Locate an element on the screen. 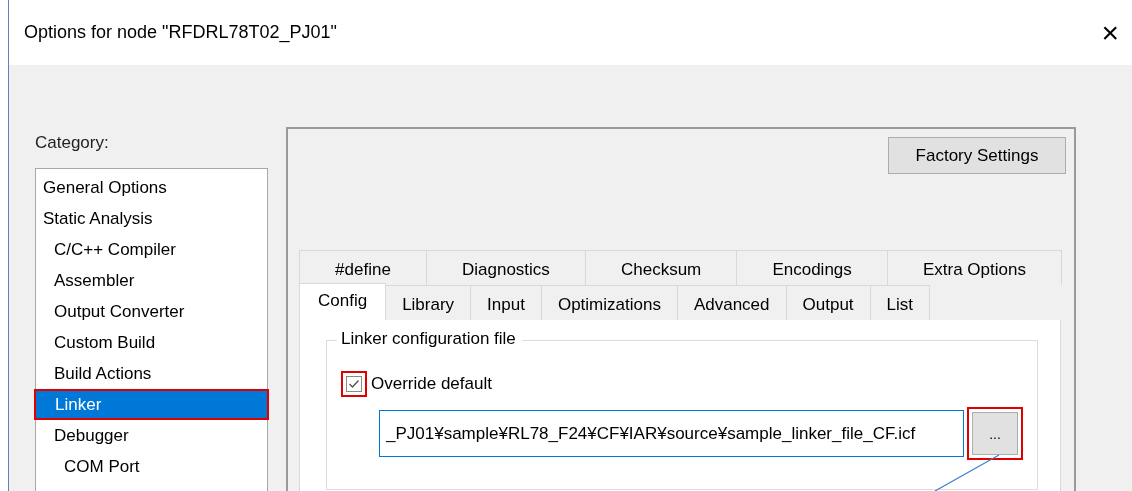  category-item: Static Analysis is located at coordinates (151, 218).